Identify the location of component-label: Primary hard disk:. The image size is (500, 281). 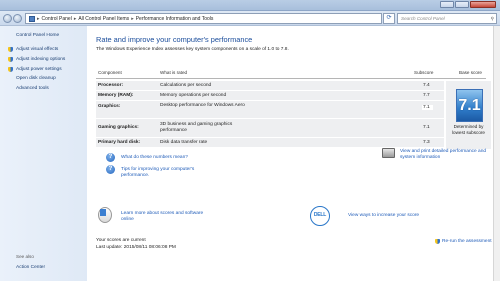
(119, 142).